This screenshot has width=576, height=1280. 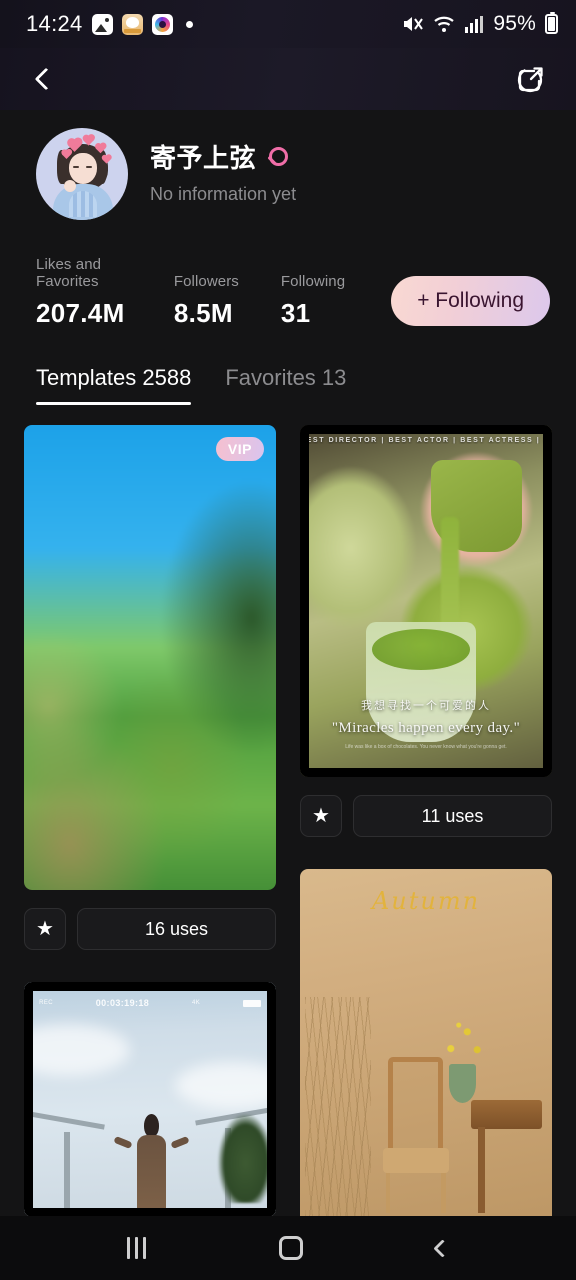 What do you see at coordinates (470, 301) in the screenshot?
I see `following-button: + Following` at bounding box center [470, 301].